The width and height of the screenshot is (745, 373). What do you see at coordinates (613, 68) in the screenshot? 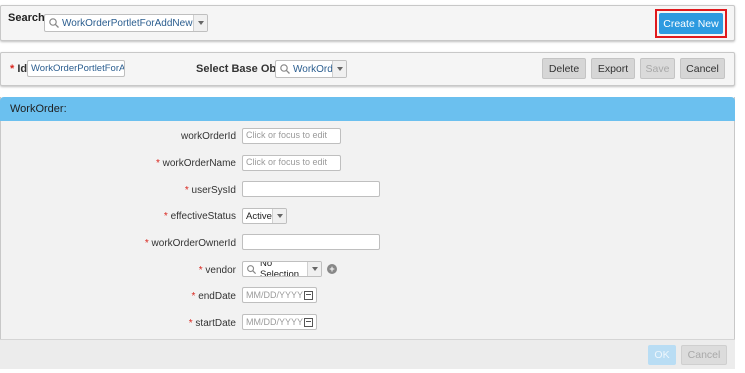
I see `export-button: Export` at bounding box center [613, 68].